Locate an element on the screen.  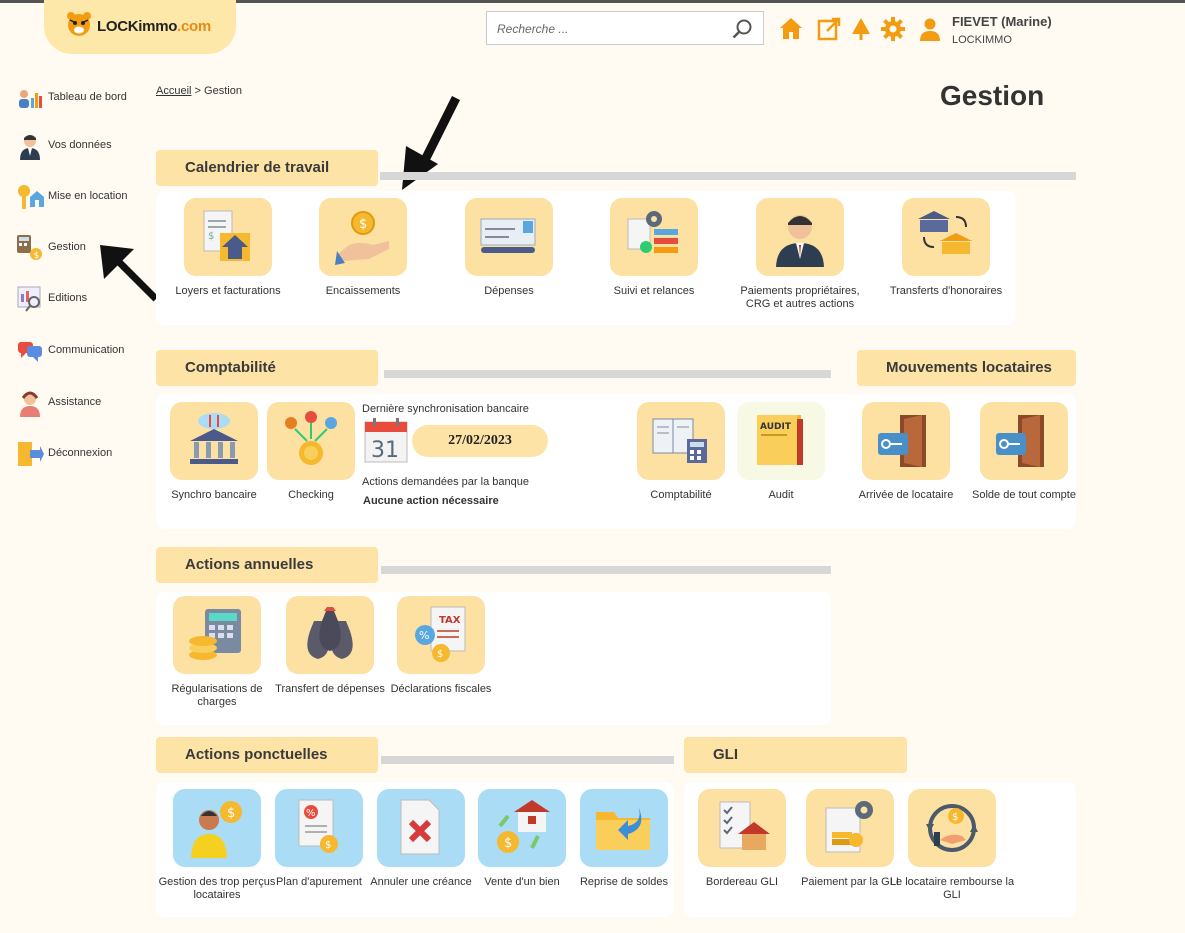
page-title: Gestion is located at coordinates (992, 95).